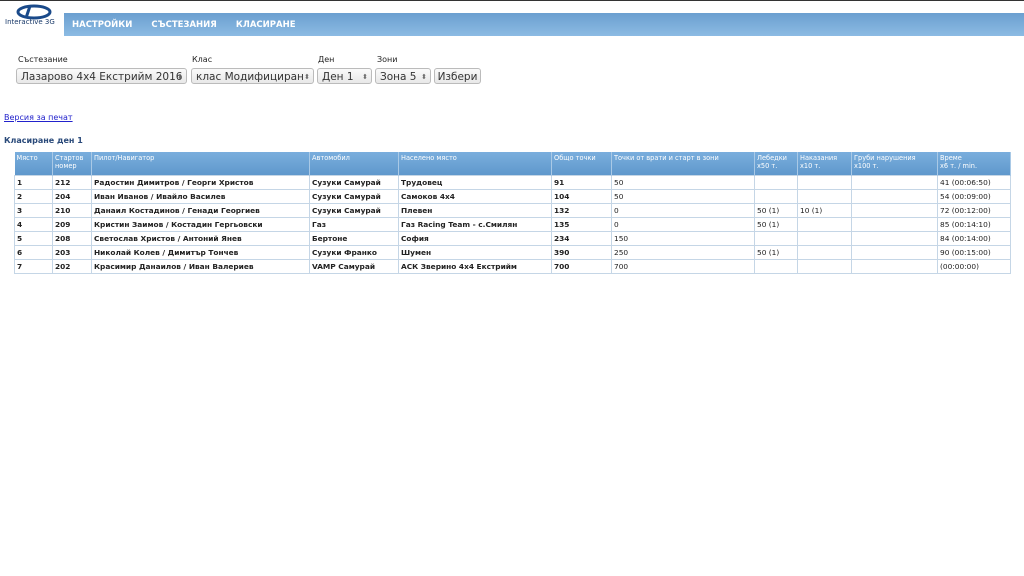 The image size is (1024, 576). What do you see at coordinates (200, 210) in the screenshot?
I see `cell-pilot-navigator: Данаил Костадинов / Генади Георгиев` at bounding box center [200, 210].